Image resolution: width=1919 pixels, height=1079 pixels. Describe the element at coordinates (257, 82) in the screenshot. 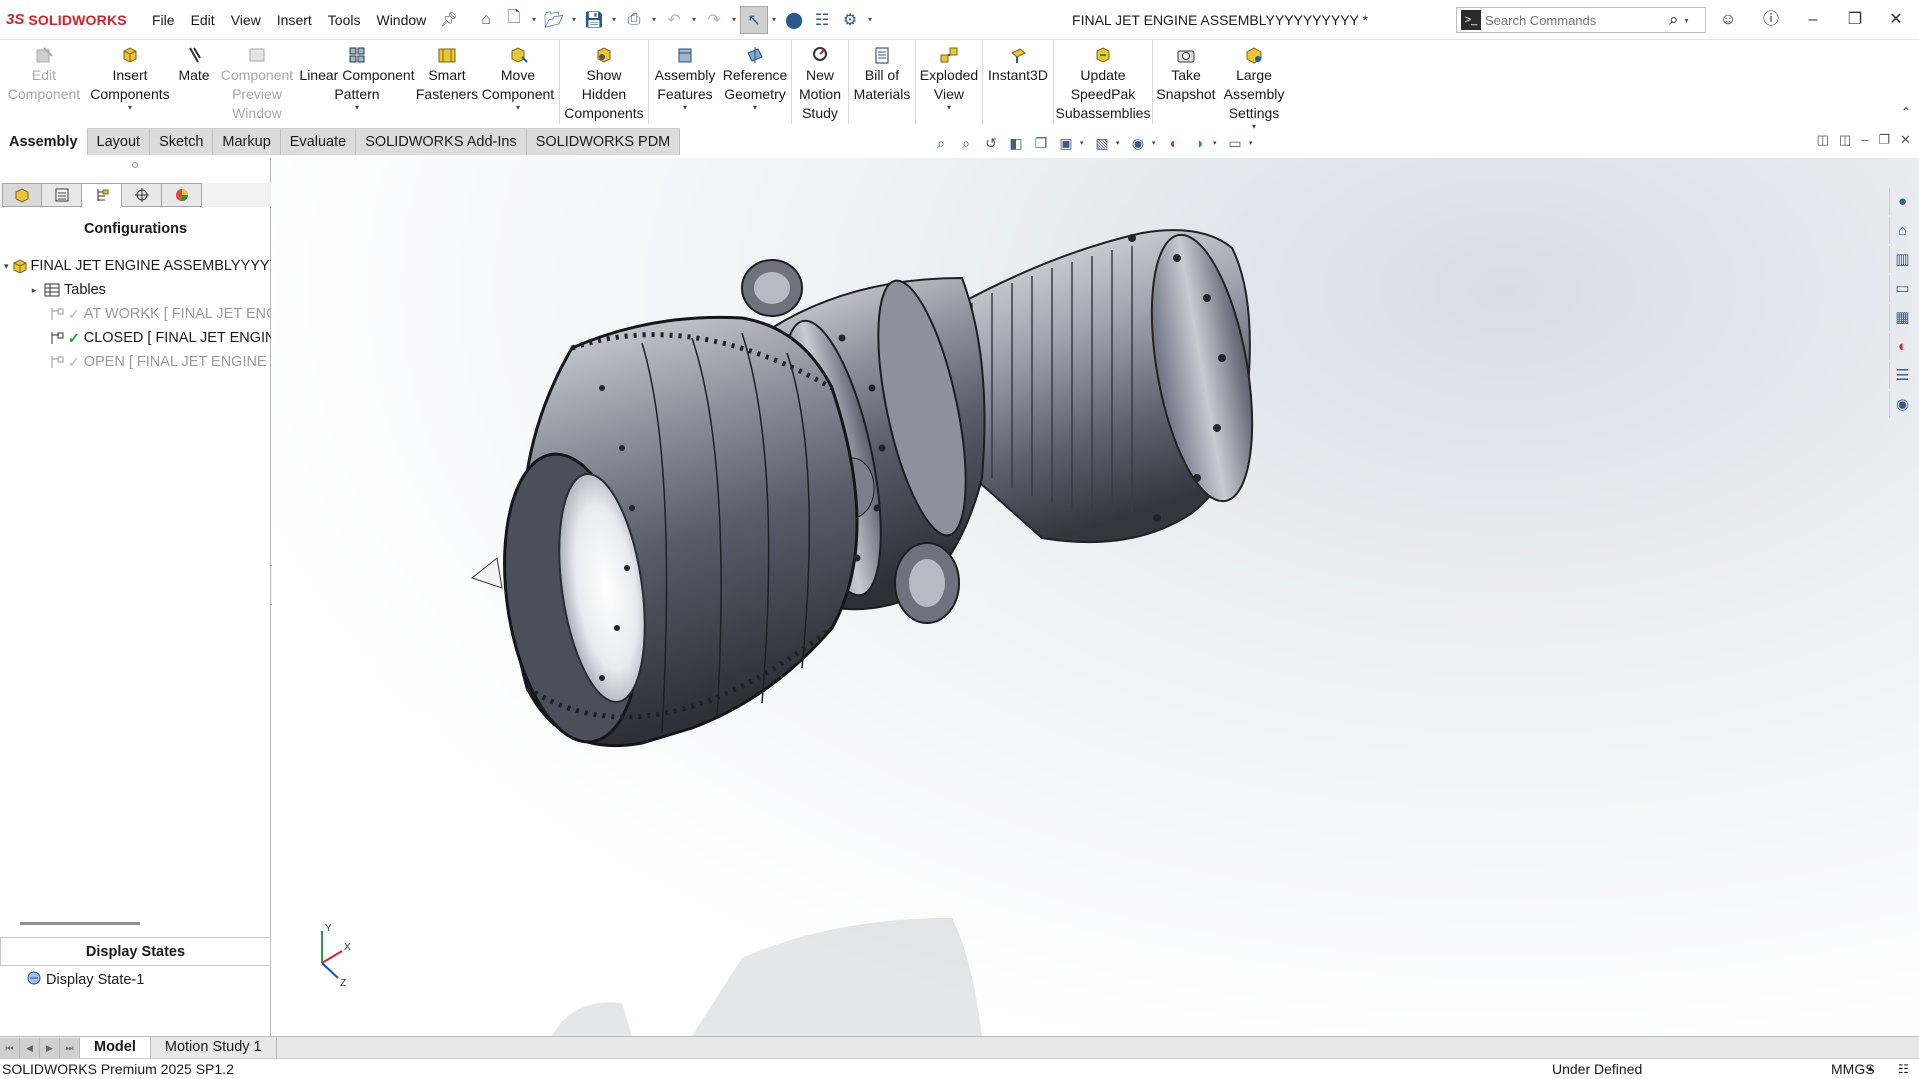

I see `component-preview-button: Component Preview Window` at that location.